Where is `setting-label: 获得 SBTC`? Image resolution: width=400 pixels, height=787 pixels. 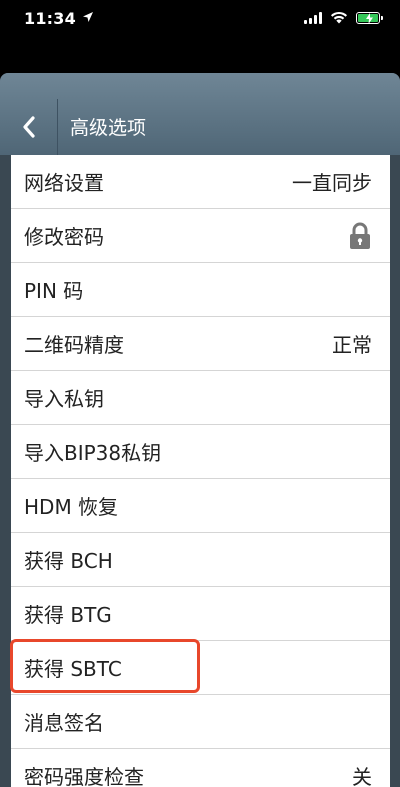 setting-label: 获得 SBTC is located at coordinates (73, 669).